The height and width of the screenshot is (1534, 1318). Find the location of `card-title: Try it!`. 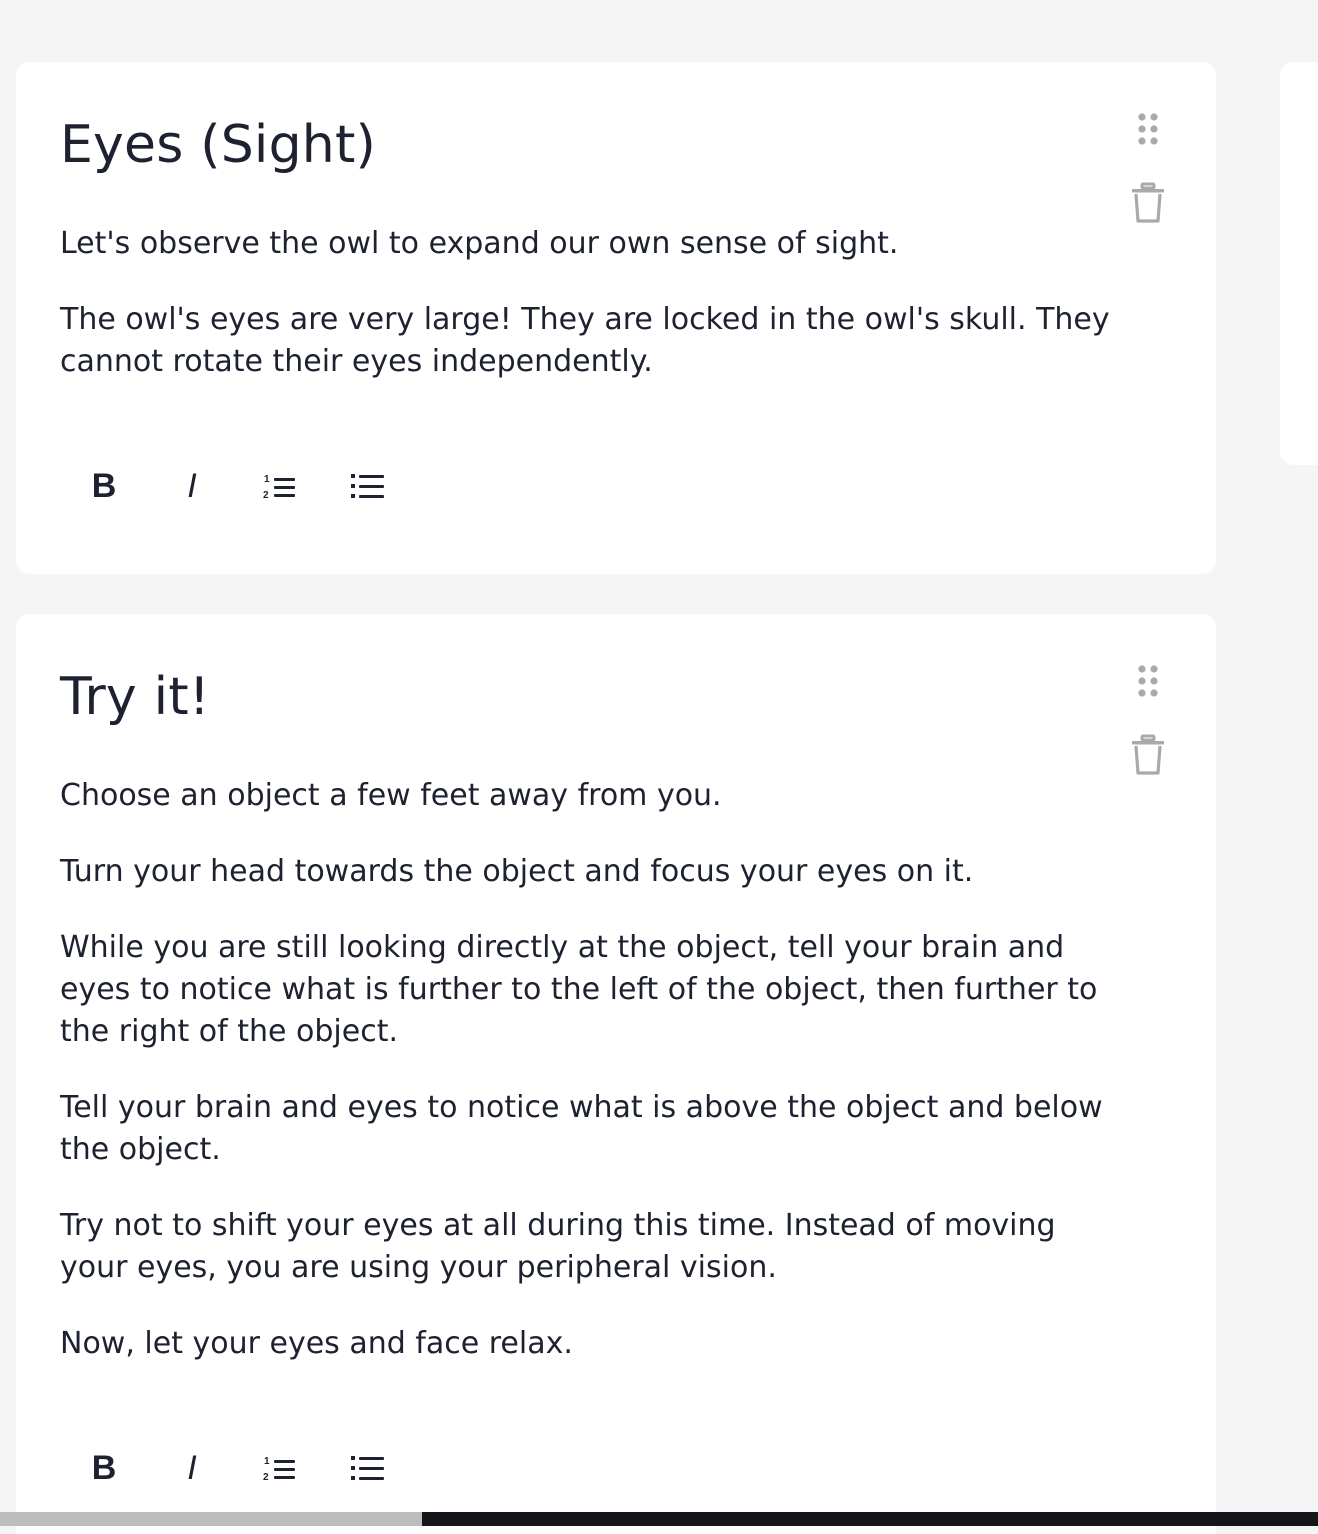

card-title: Try it! is located at coordinates (135, 697).